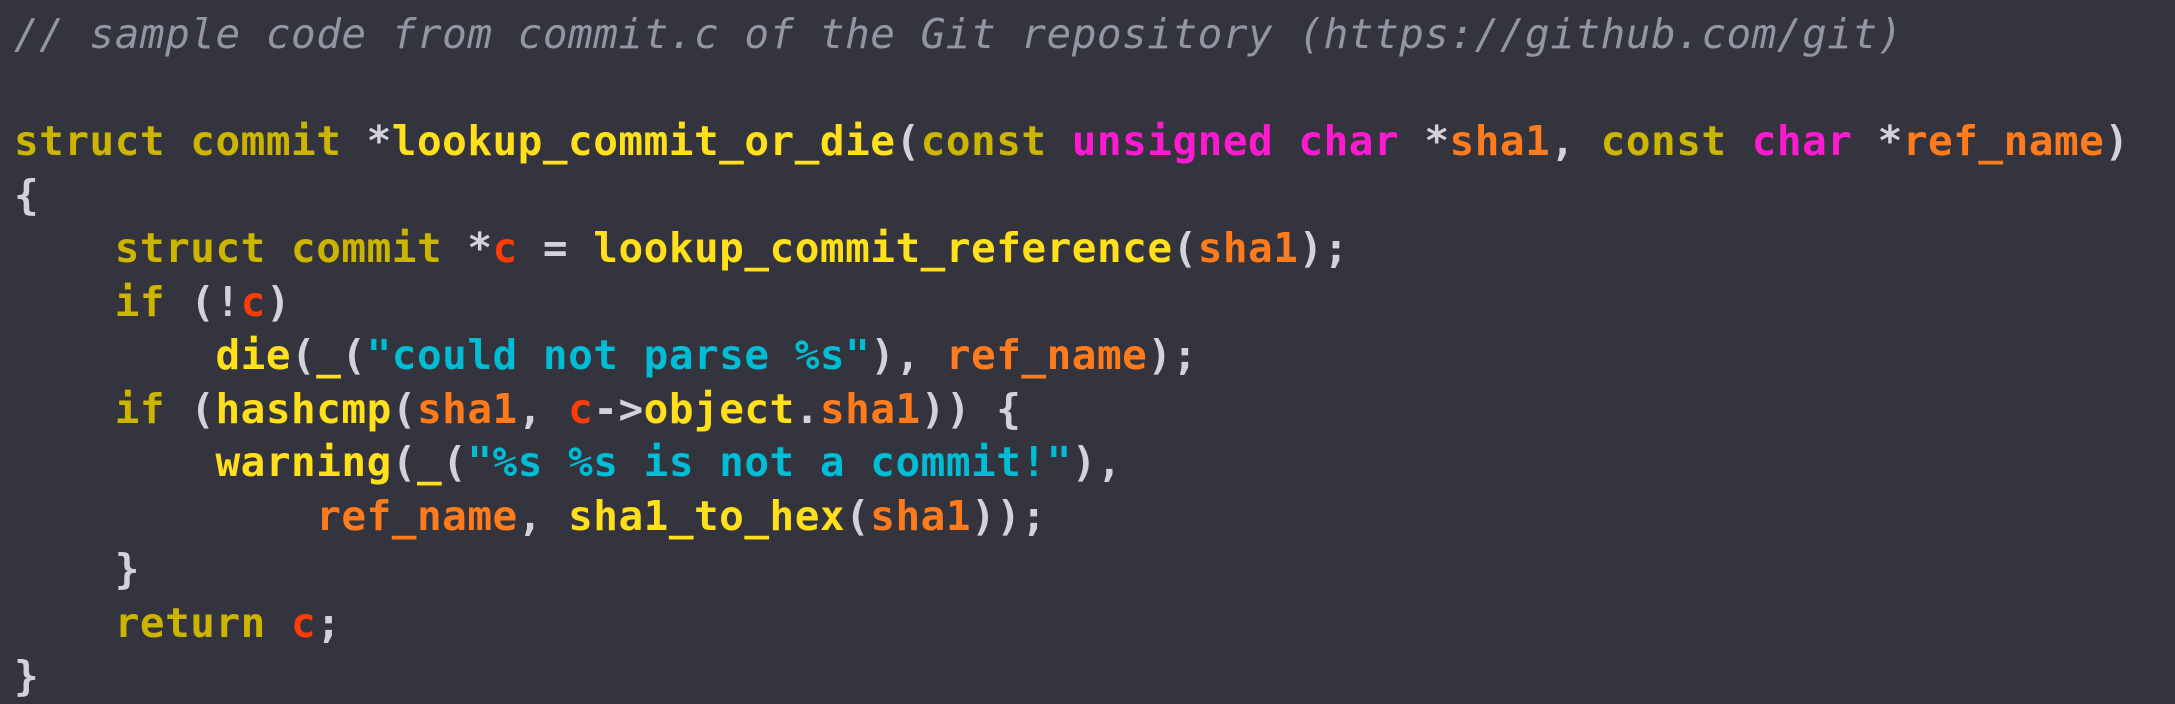 This screenshot has height=704, width=2175. Describe the element at coordinates (769, 462) in the screenshot. I see `code-token-string: "%s %s is not a commit!"` at that location.